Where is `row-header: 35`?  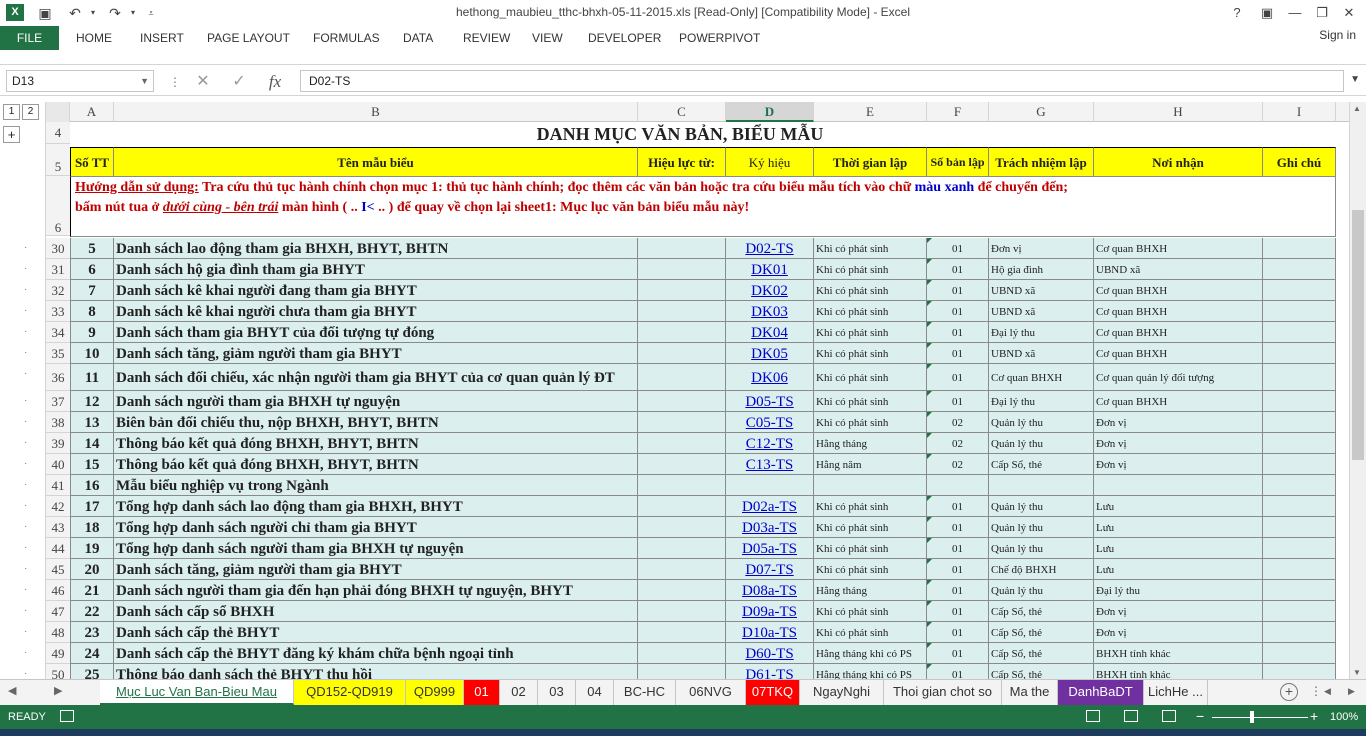 row-header: 35 is located at coordinates (58, 353).